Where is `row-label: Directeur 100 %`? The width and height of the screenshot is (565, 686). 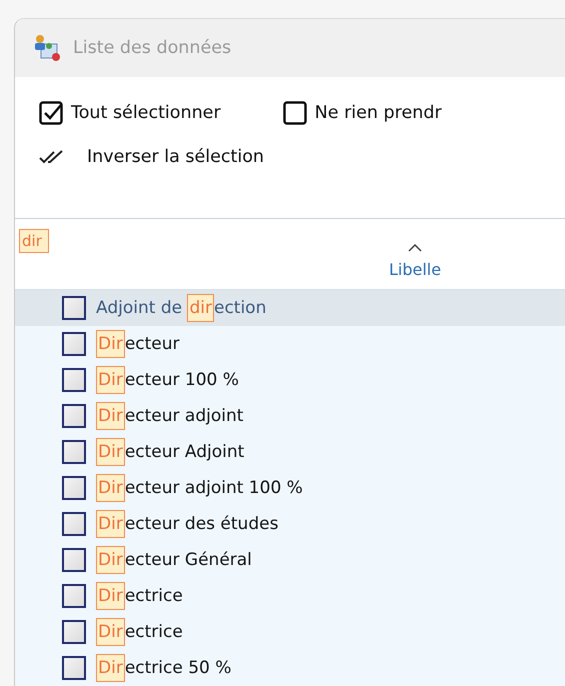
row-label: Directeur 100 % is located at coordinates (167, 380).